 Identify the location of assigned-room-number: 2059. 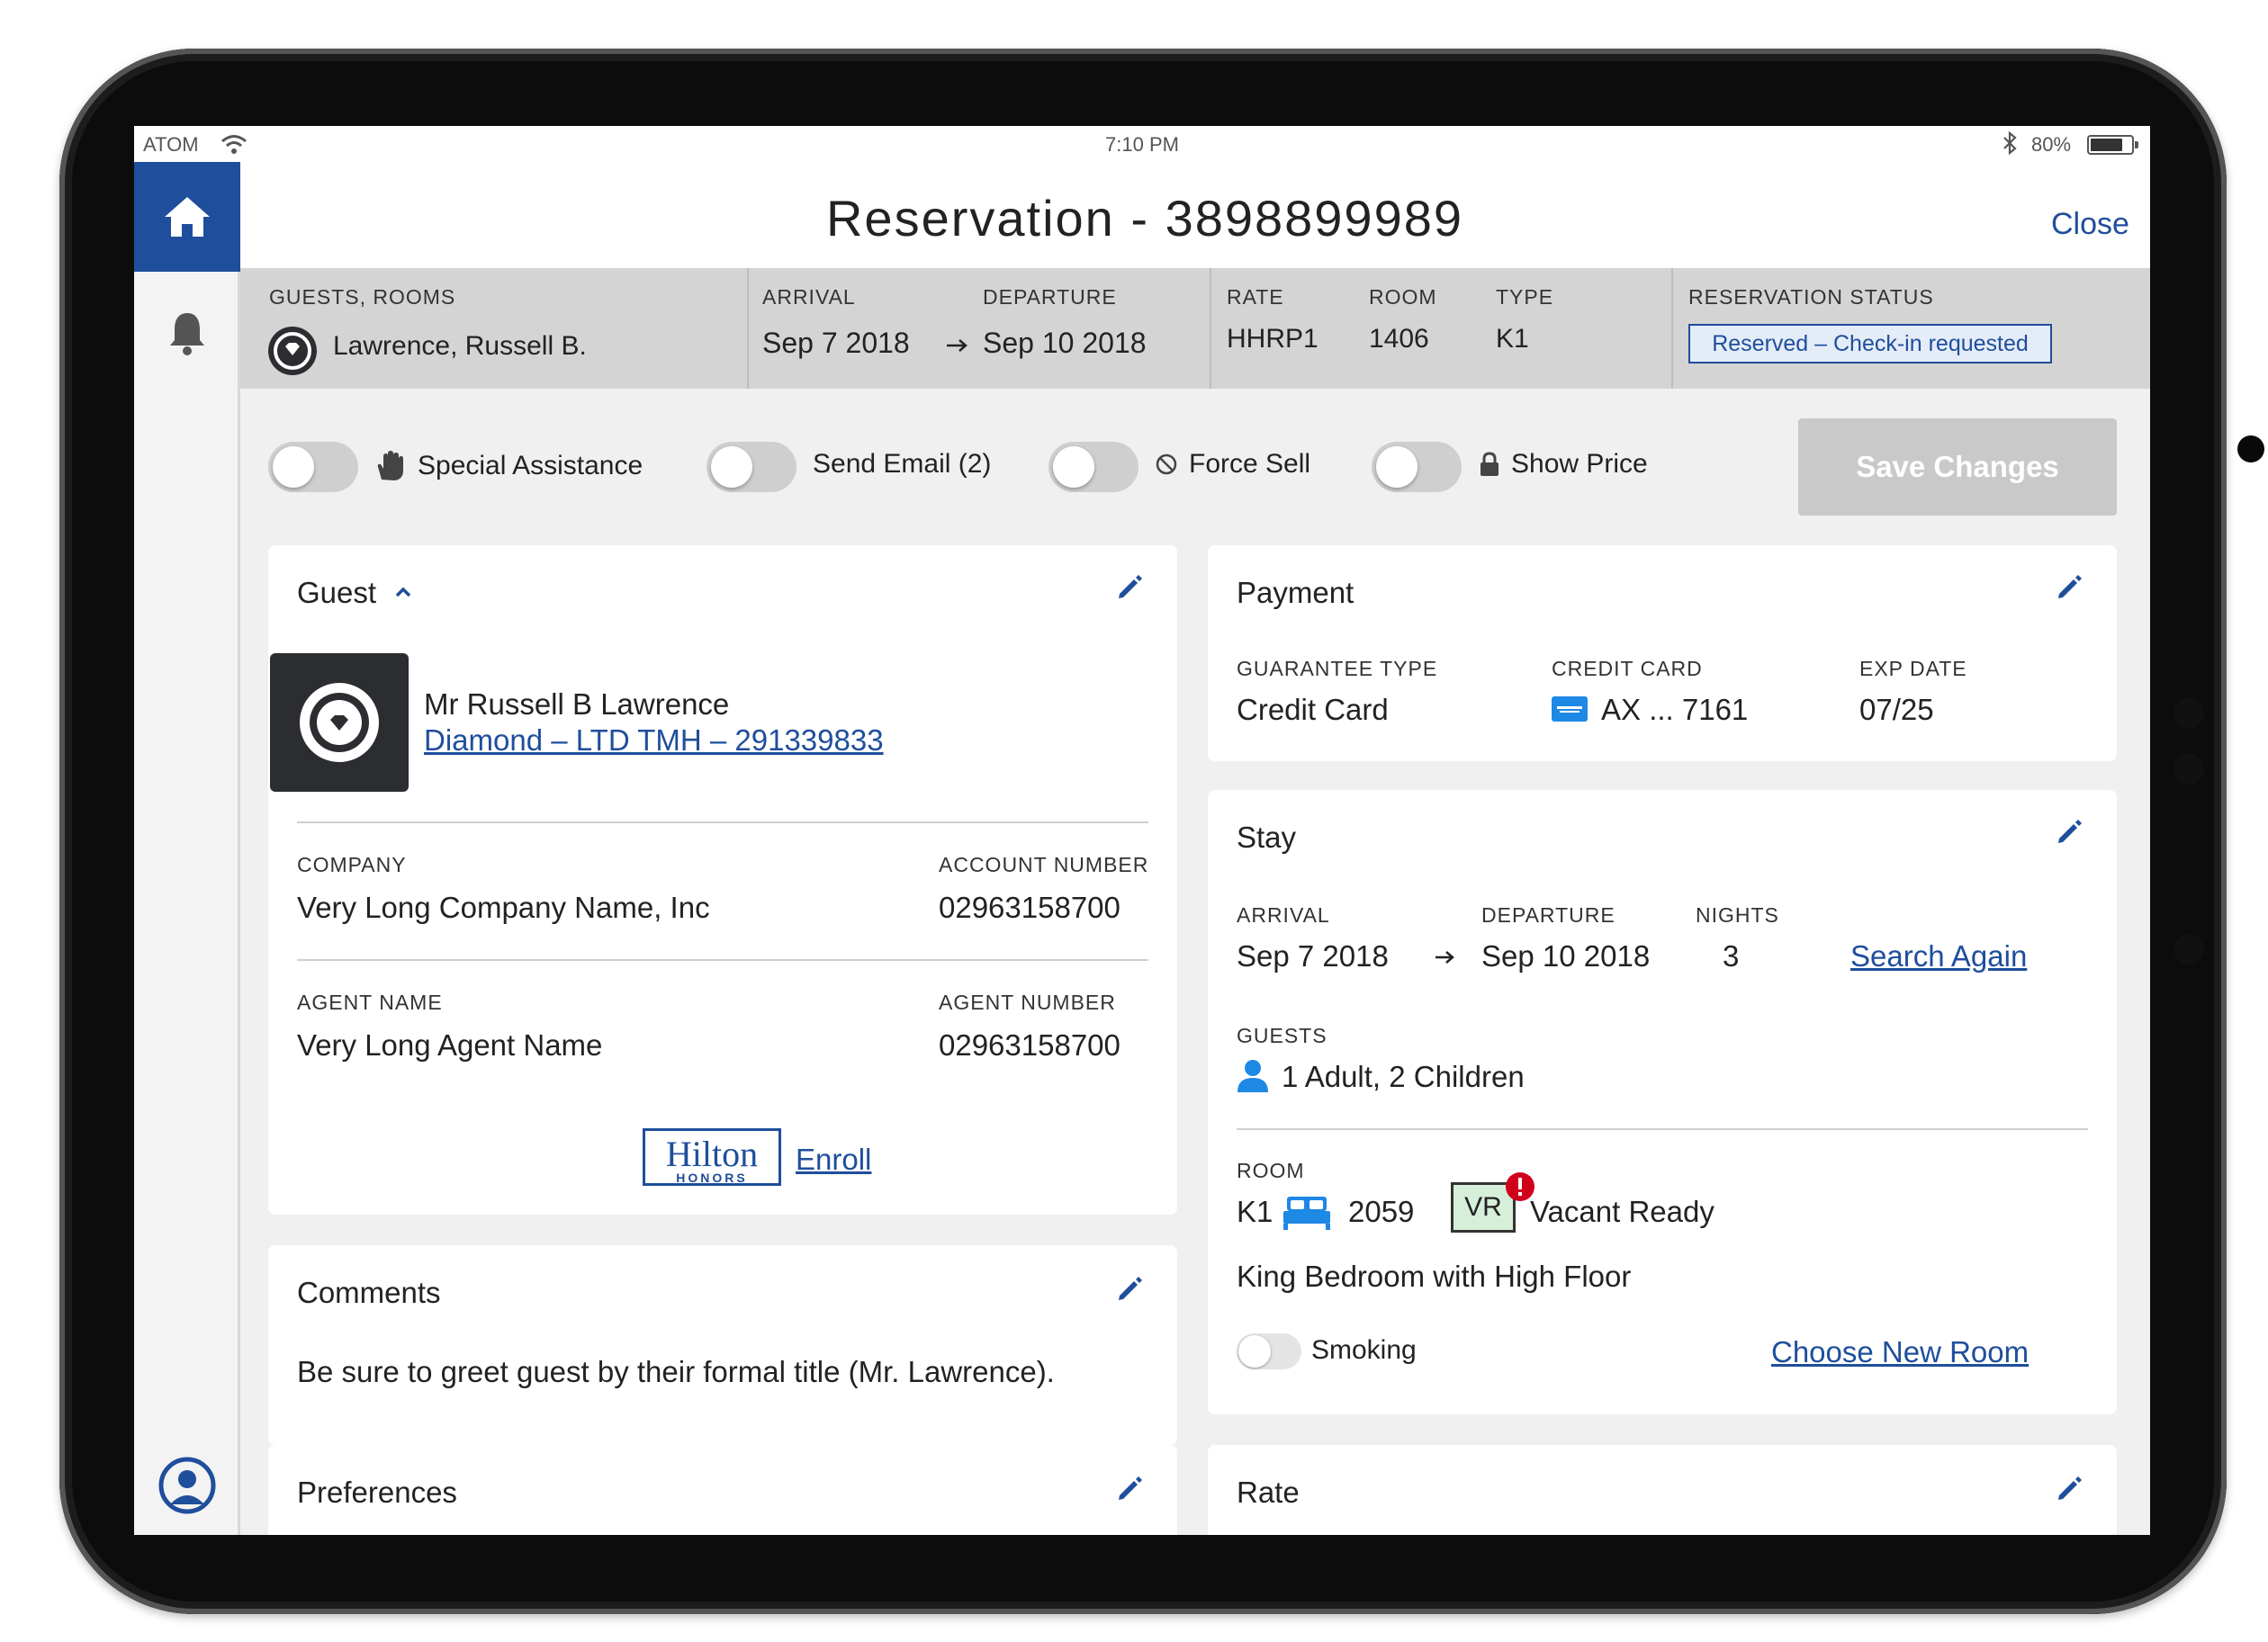
(1381, 1211).